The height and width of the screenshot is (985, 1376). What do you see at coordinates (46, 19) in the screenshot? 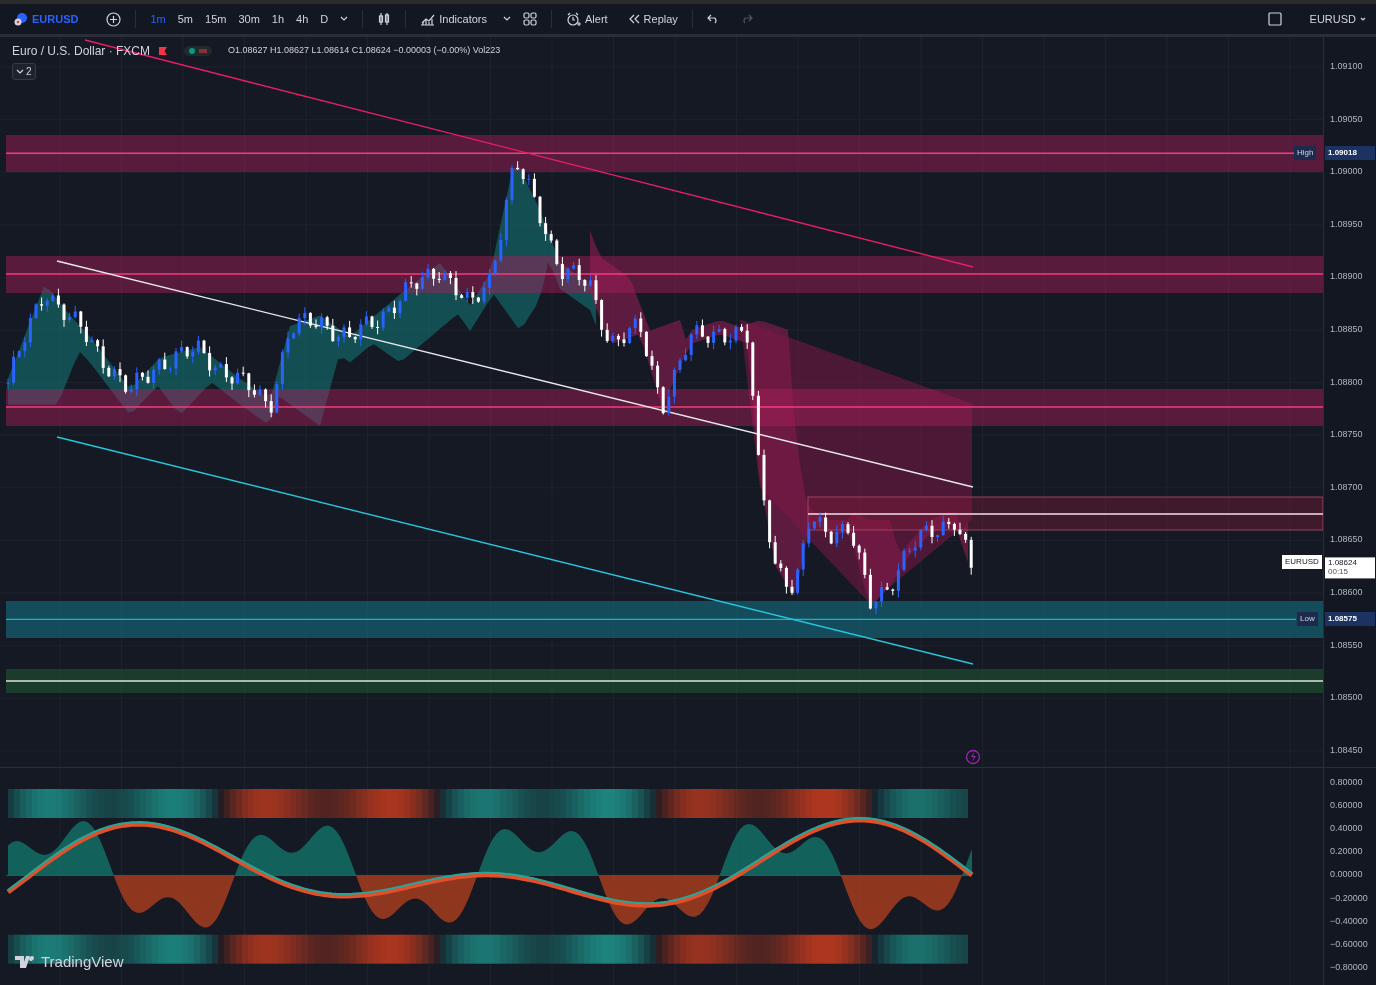
I see `symbol-button: EURUSD` at bounding box center [46, 19].